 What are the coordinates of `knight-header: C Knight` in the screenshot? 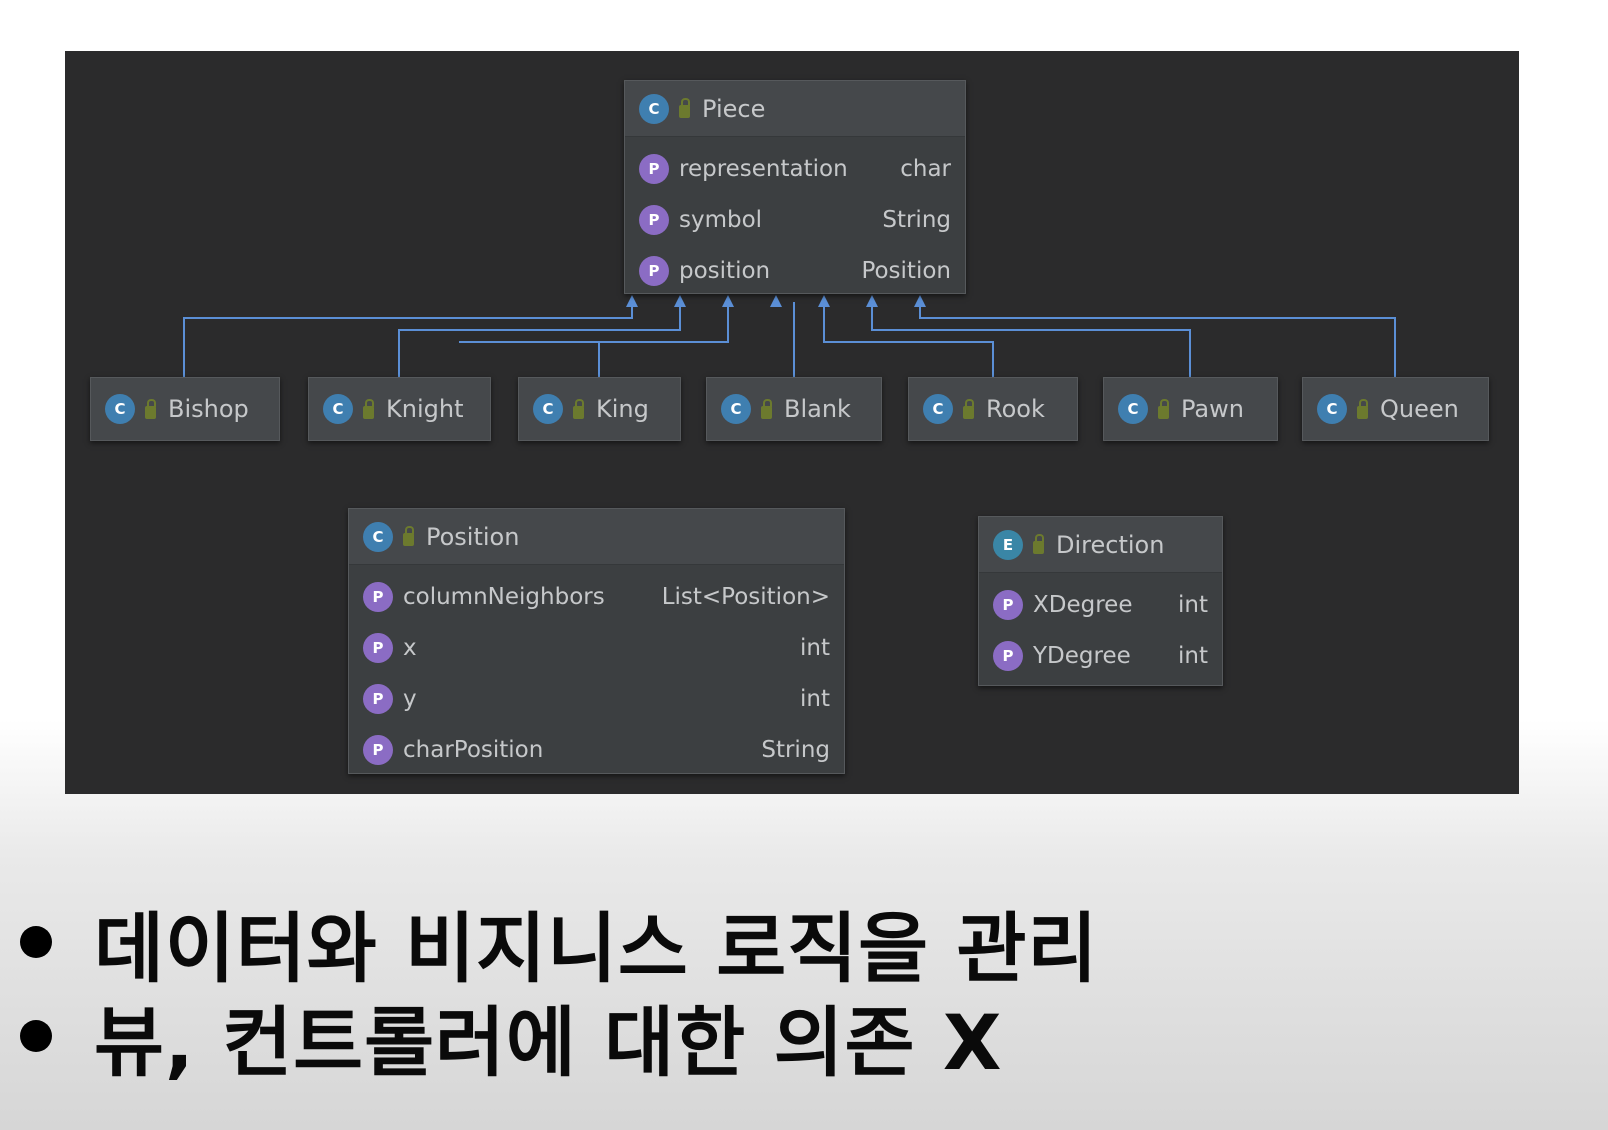 It's located at (399, 409).